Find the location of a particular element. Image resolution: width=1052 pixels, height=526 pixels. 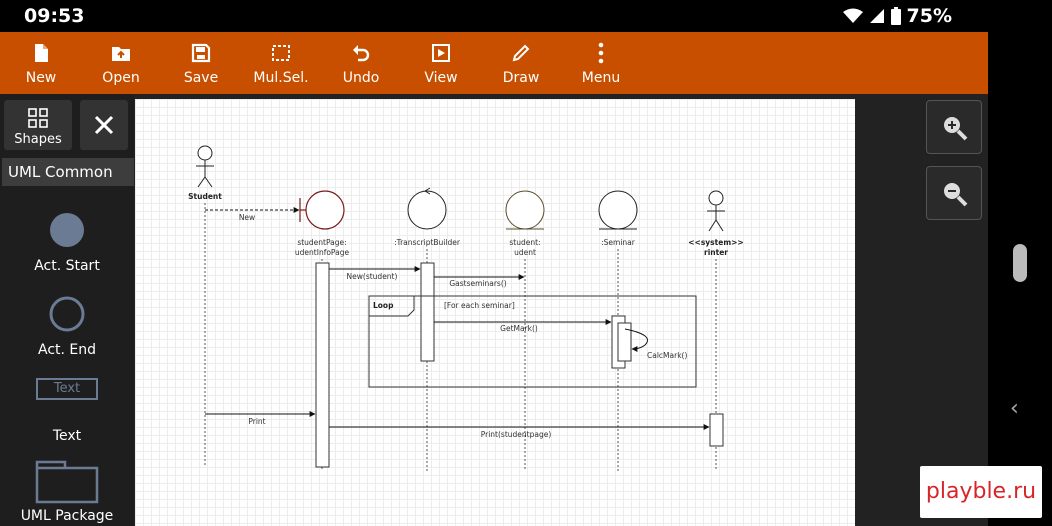

view-label: View is located at coordinates (441, 78).